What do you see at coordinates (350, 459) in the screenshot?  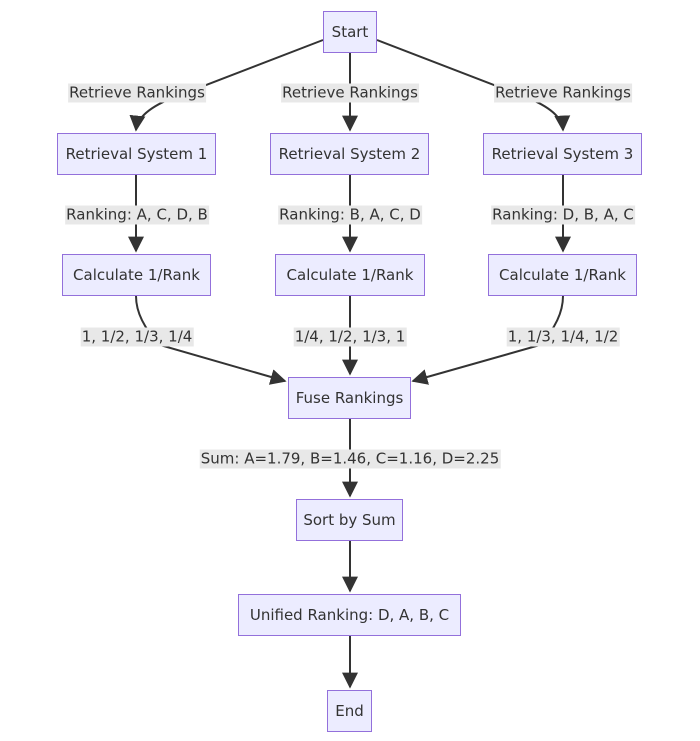 I see `edge-label-sum: Sum: A=1.79, B=1.46, C=1.16, D=2.25` at bounding box center [350, 459].